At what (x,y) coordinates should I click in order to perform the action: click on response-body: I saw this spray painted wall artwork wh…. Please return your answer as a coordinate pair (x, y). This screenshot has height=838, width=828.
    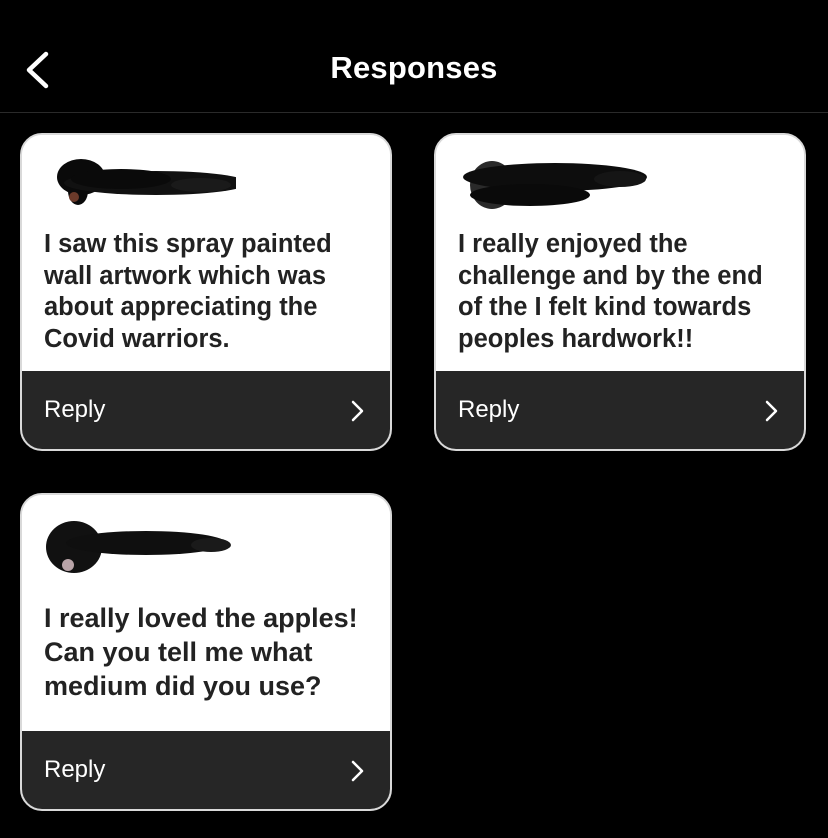
    Looking at the image, I should click on (206, 254).